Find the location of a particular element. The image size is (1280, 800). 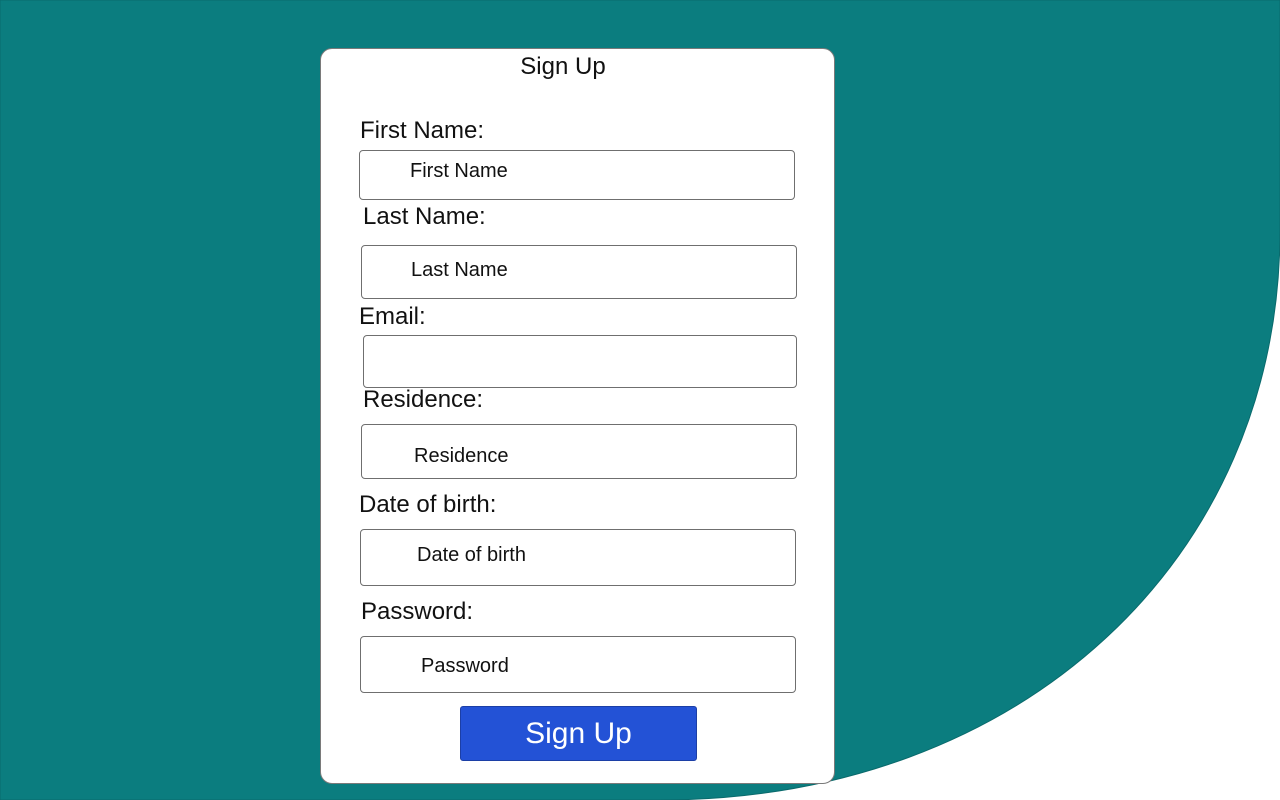

email-input is located at coordinates (580, 361).